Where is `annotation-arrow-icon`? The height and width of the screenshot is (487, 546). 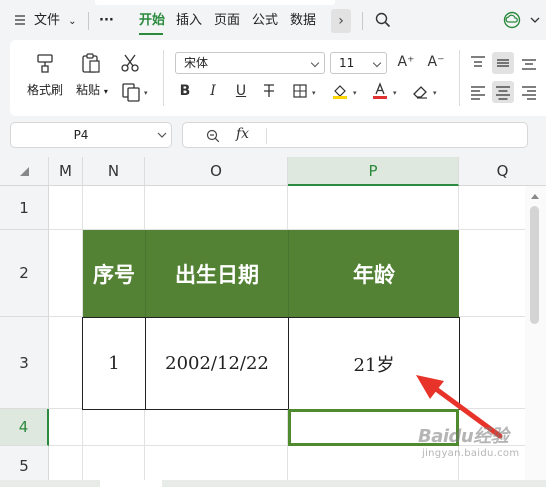 annotation-arrow-icon is located at coordinates (459, 407).